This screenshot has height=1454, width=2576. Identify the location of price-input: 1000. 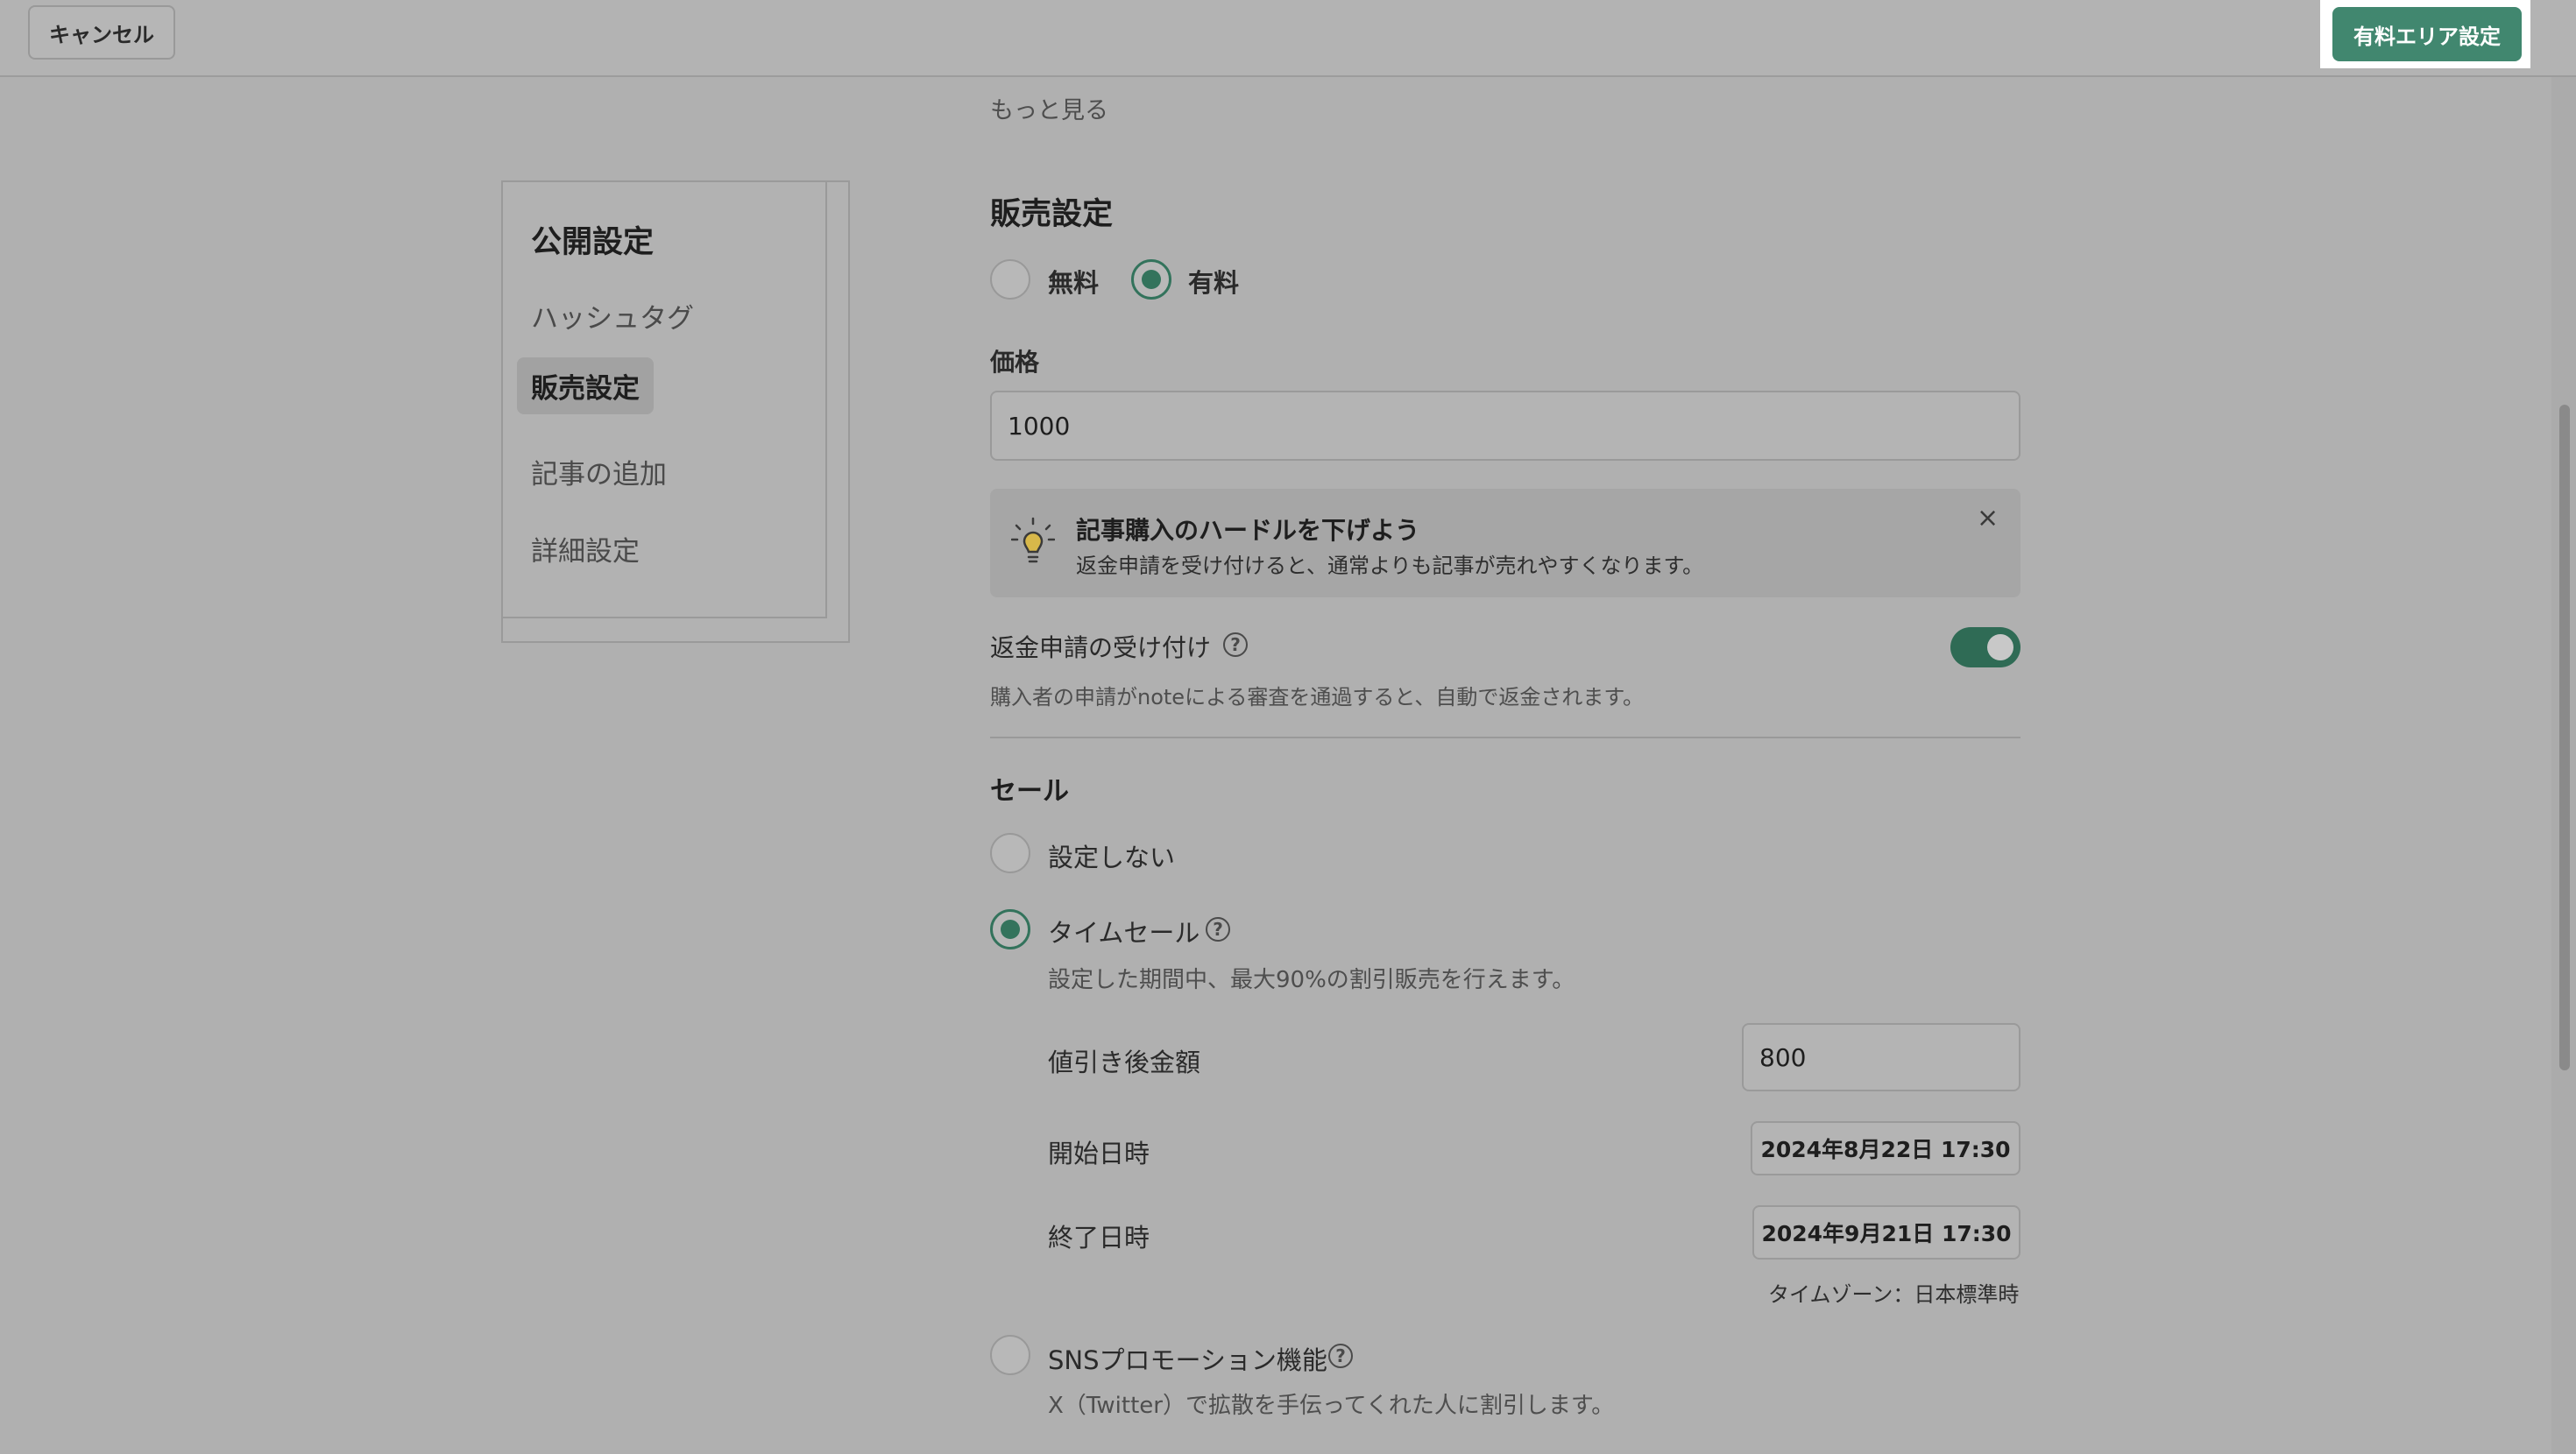
(1505, 426).